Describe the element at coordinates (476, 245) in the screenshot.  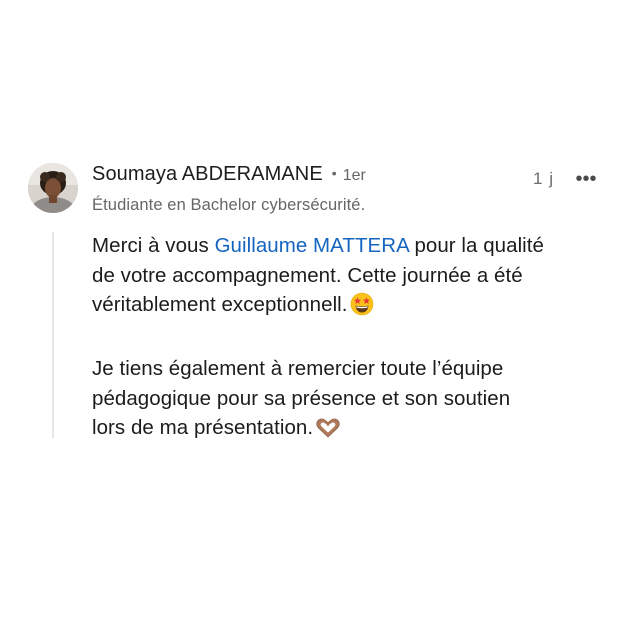
I see `text-after-mention: pour la qualité` at that location.